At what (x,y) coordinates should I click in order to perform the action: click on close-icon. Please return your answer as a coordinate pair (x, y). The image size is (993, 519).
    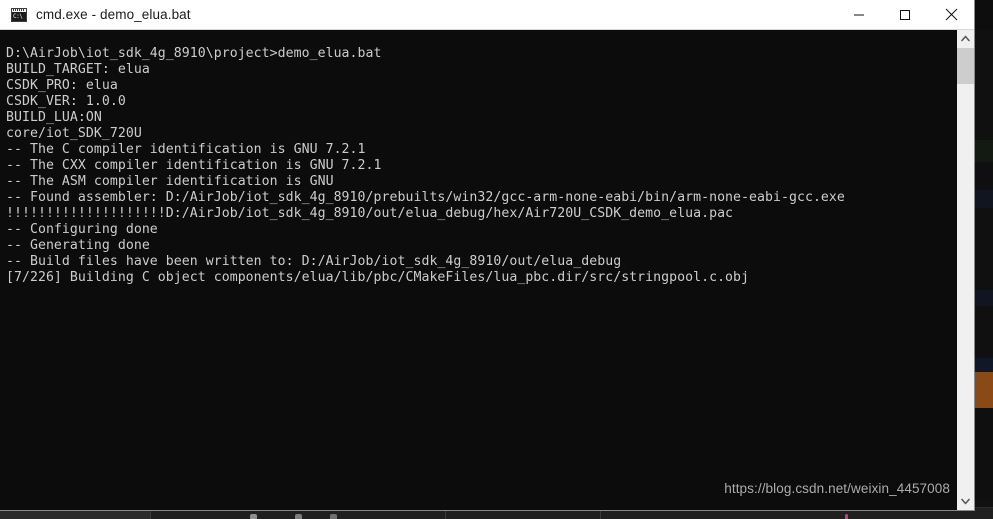
    Looking at the image, I should click on (951, 14).